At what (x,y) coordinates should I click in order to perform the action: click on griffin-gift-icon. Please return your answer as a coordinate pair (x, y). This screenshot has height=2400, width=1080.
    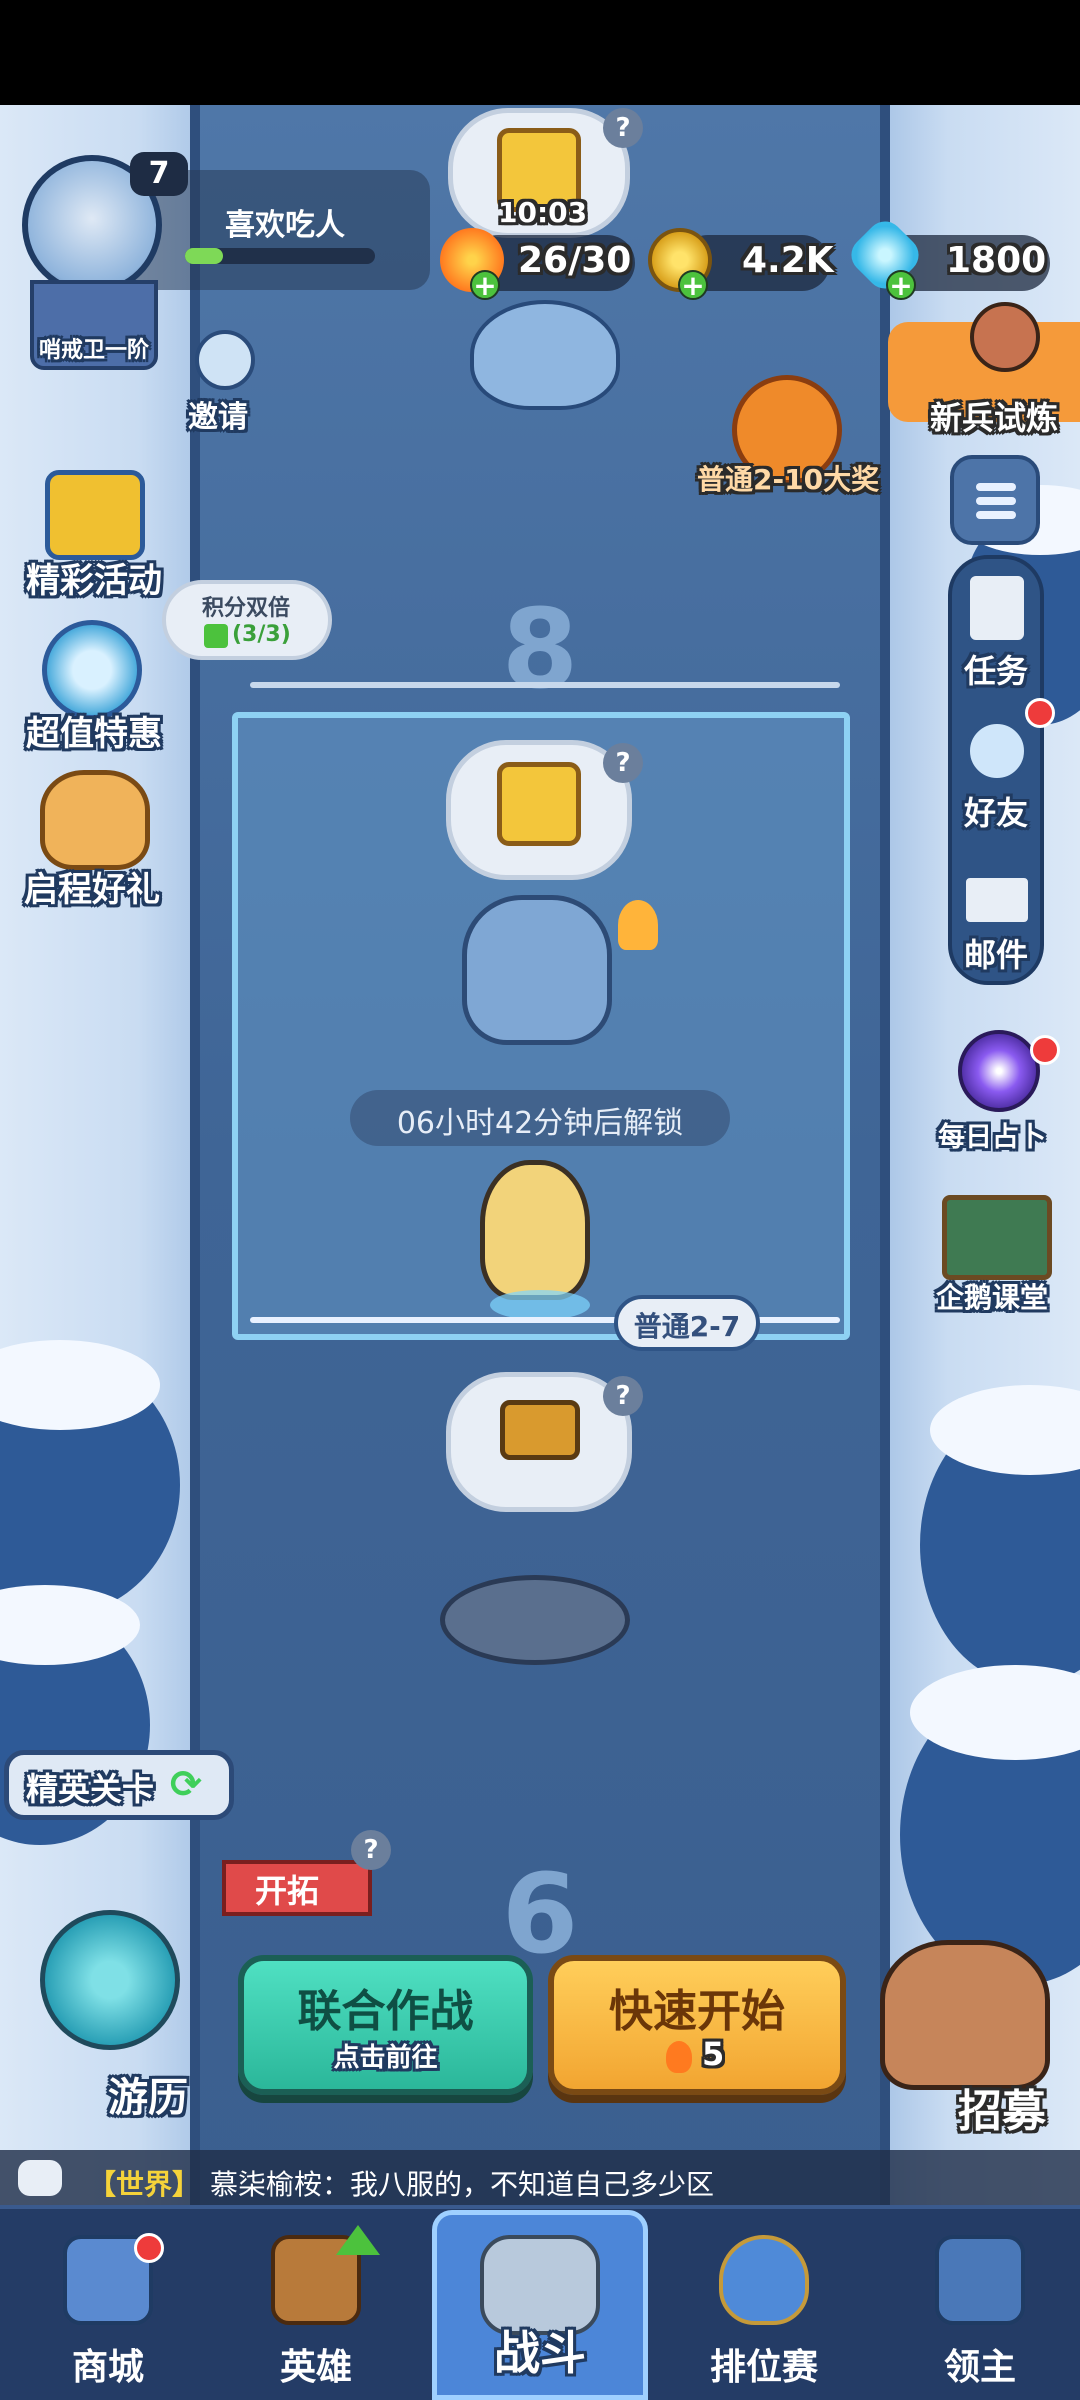
    Looking at the image, I should click on (95, 820).